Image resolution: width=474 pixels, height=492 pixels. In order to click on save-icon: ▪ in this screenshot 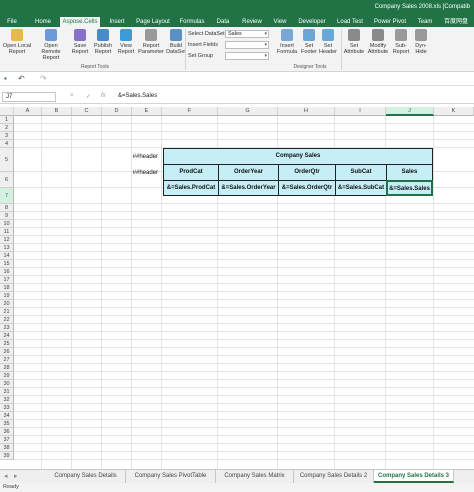, I will do `click(5, 78)`.